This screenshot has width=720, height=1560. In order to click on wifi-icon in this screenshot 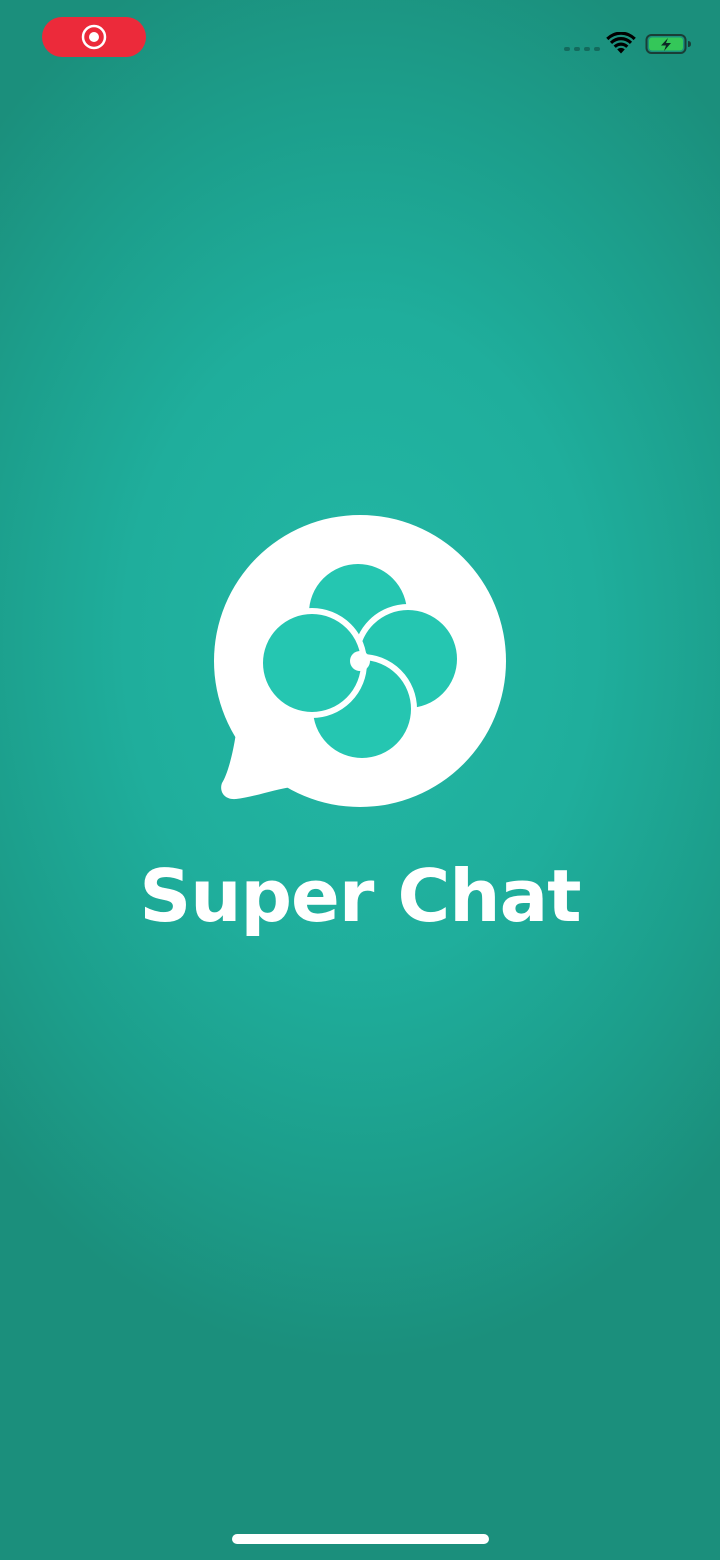, I will do `click(621, 43)`.